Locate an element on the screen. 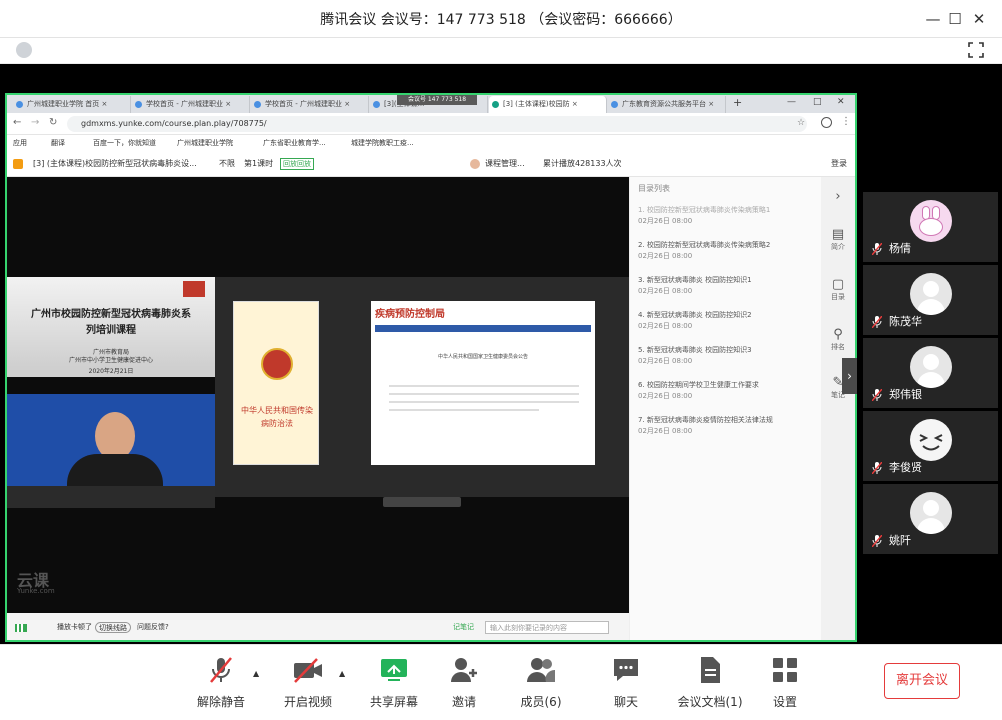  browser-minimize-icon: — is located at coordinates (791, 102).